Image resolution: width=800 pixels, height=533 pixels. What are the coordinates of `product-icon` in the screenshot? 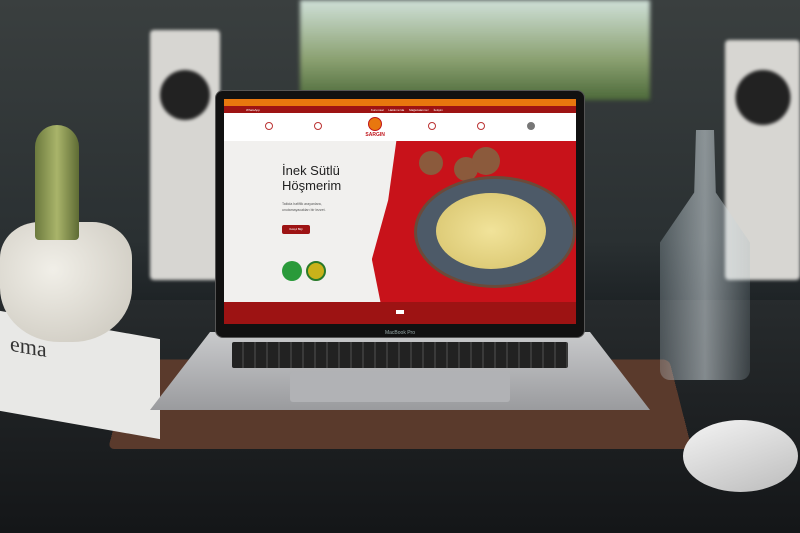 It's located at (481, 126).